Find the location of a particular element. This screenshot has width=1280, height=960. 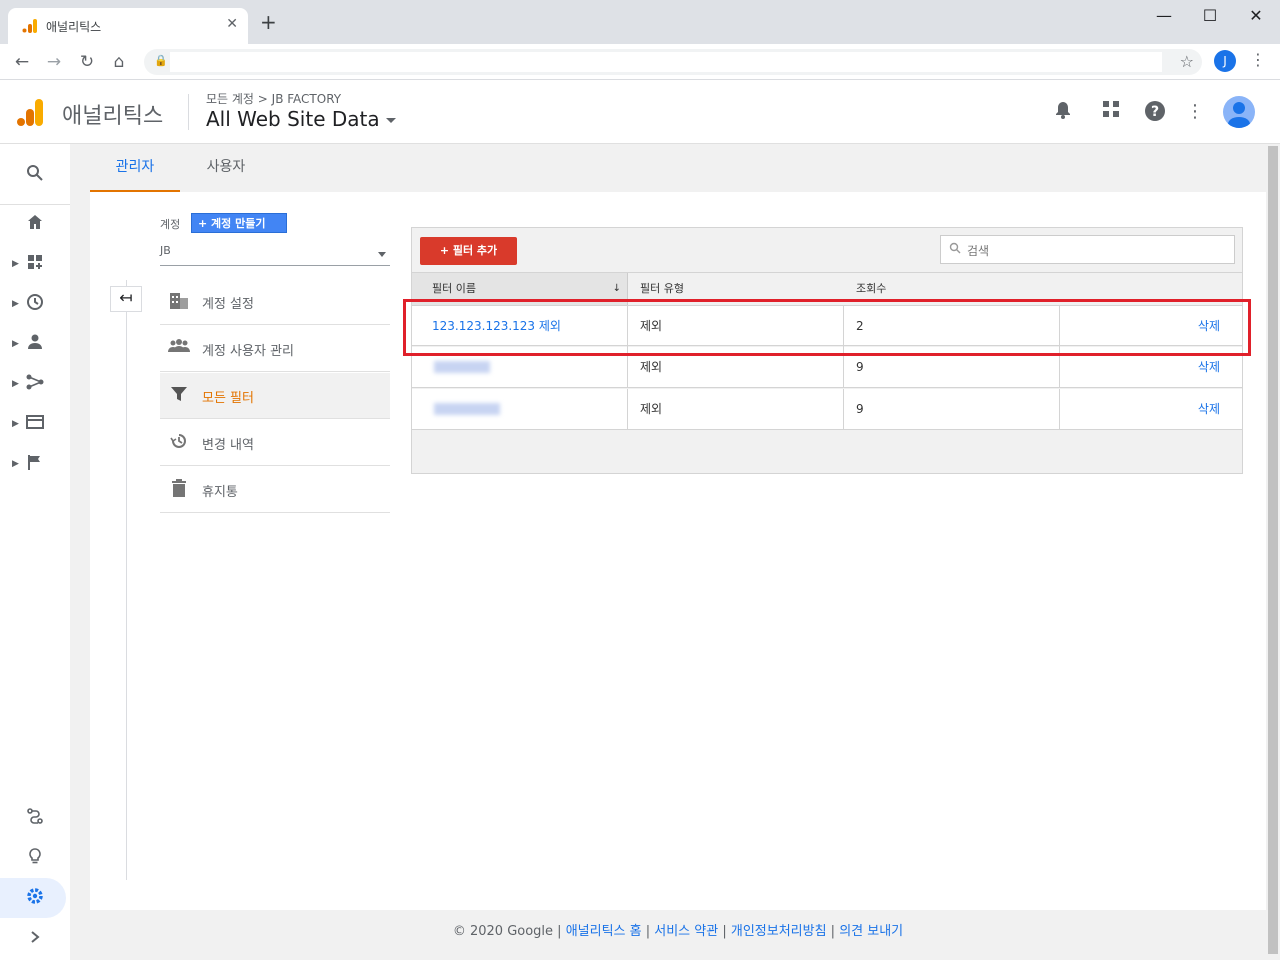

menu-item-label: 변경 내역 is located at coordinates (228, 445).